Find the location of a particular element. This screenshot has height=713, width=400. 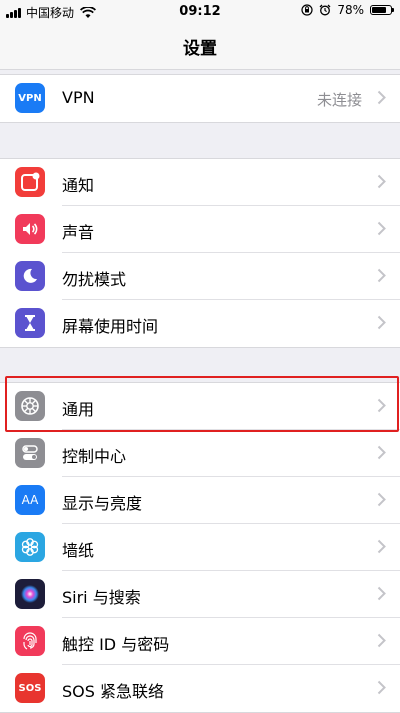

settings-row-label: 墙纸 is located at coordinates (78, 550).